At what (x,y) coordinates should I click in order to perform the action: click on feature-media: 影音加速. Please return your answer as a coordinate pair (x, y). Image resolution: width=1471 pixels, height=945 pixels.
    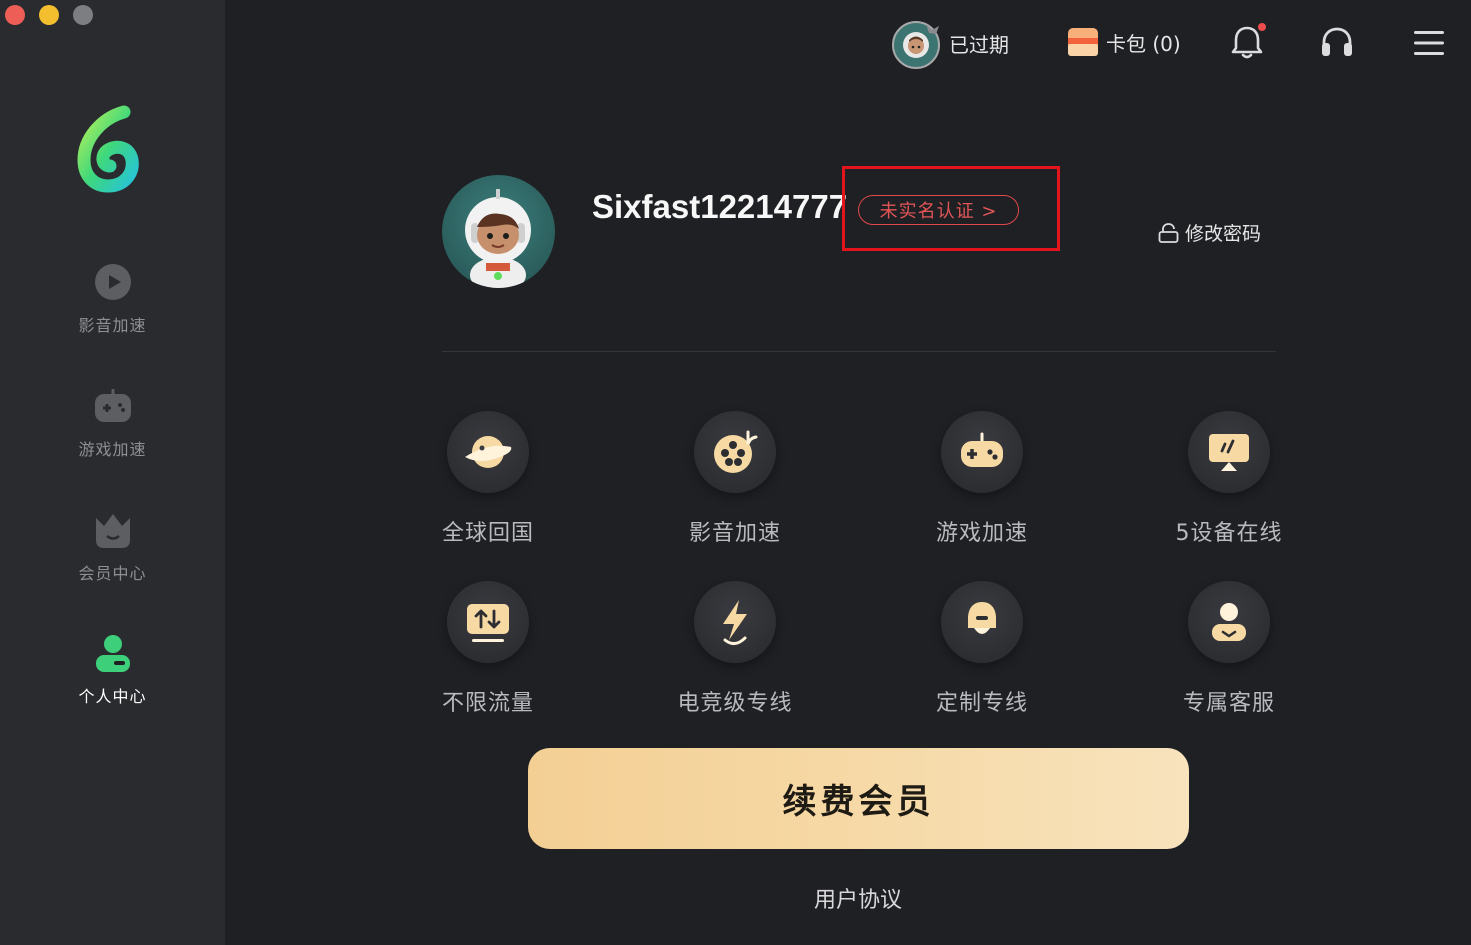
    Looking at the image, I should click on (735, 479).